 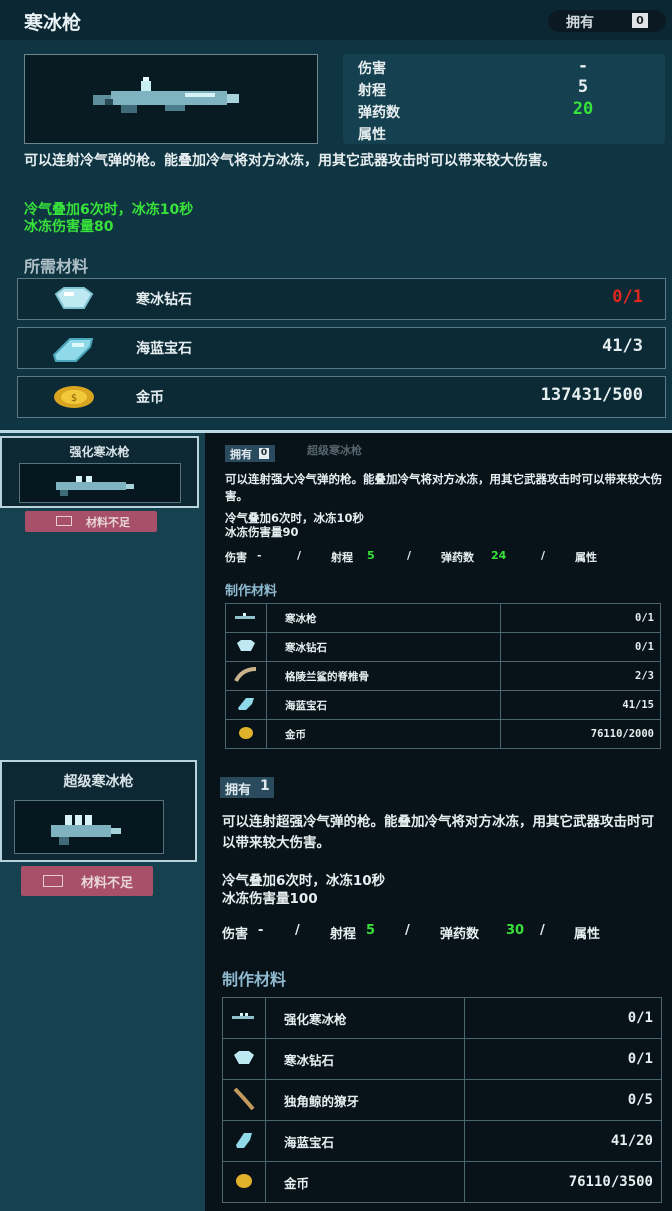 What do you see at coordinates (580, 676) in the screenshot?
I see `material-count: 2/3` at bounding box center [580, 676].